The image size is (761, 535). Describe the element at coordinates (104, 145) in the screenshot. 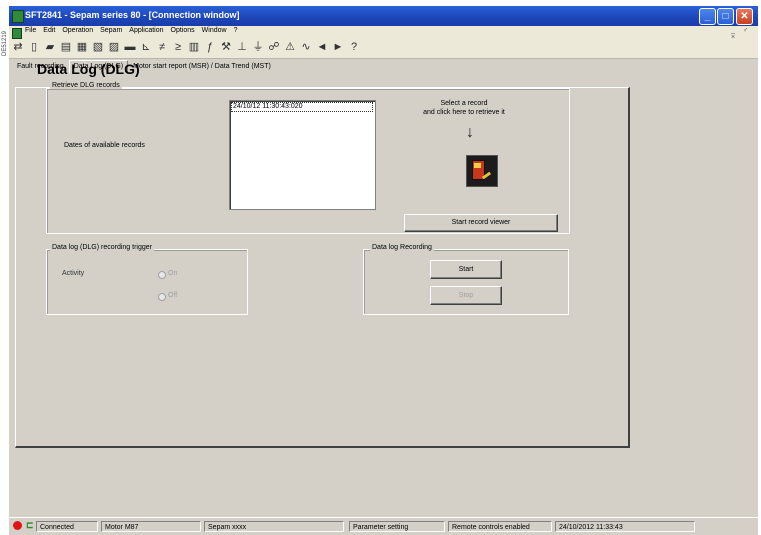

I see `dates-label: Dates of available records` at that location.